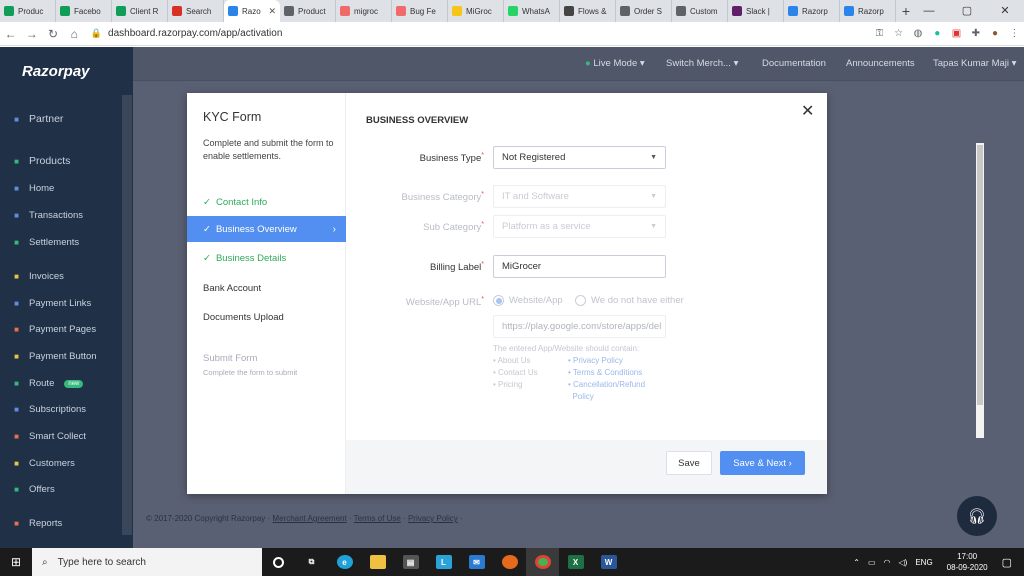 The height and width of the screenshot is (576, 1024). What do you see at coordinates (629, 300) in the screenshot?
I see `no-website-radio: We do not have either` at bounding box center [629, 300].